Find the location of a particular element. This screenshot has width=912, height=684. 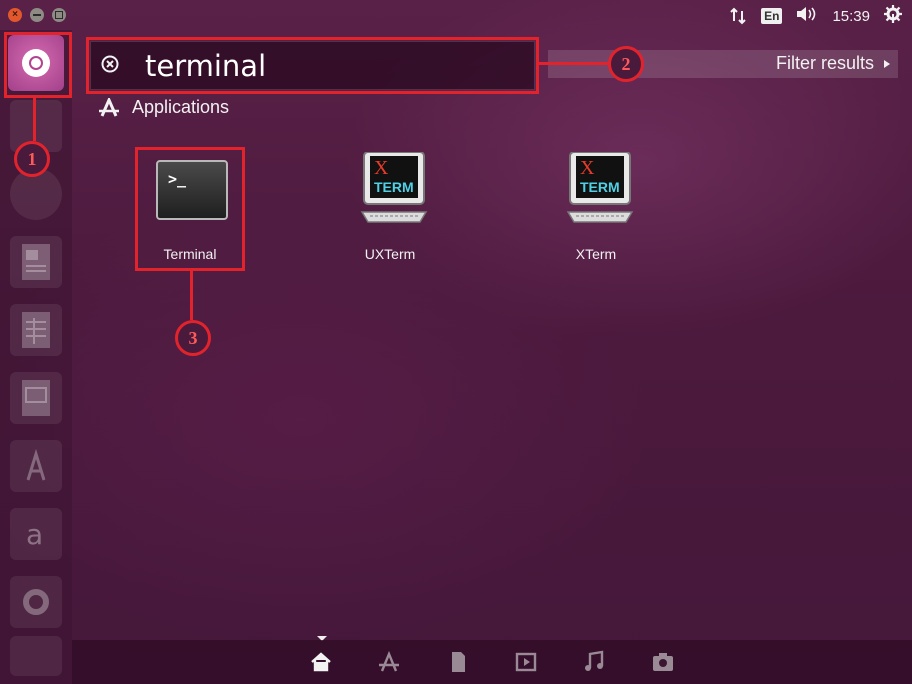

music-lens-icon is located at coordinates (594, 662).